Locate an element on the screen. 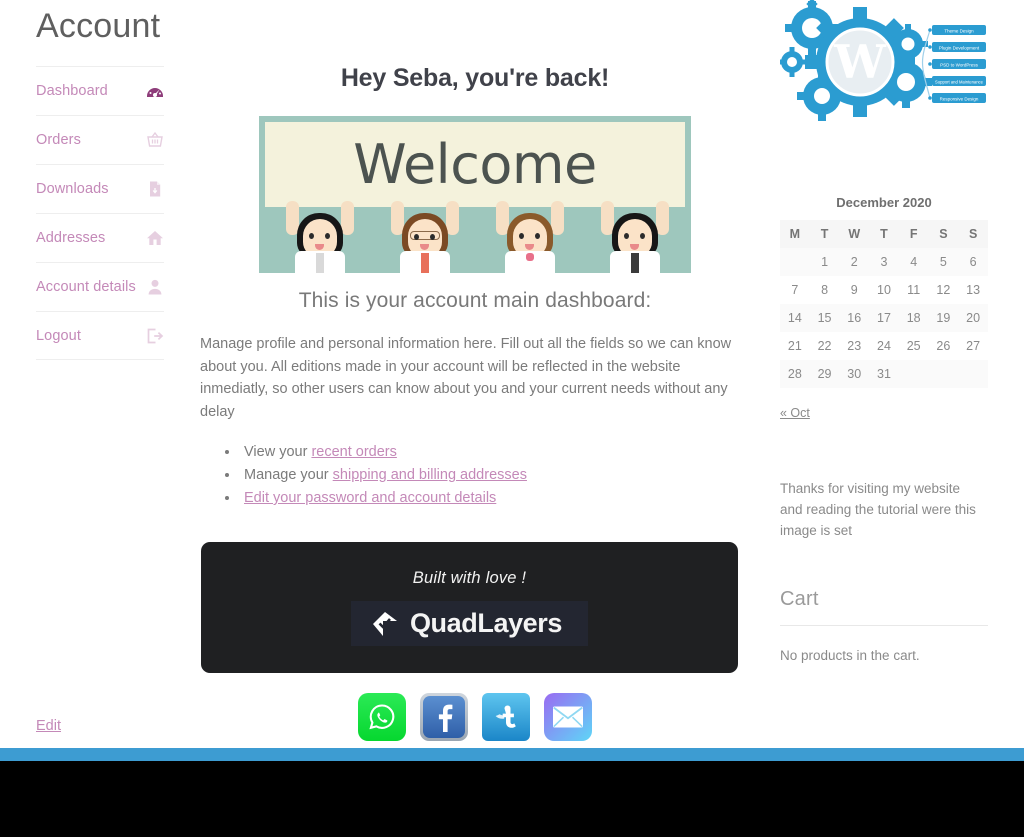  quadlayers-wordmark: QuadLayers is located at coordinates (486, 623).